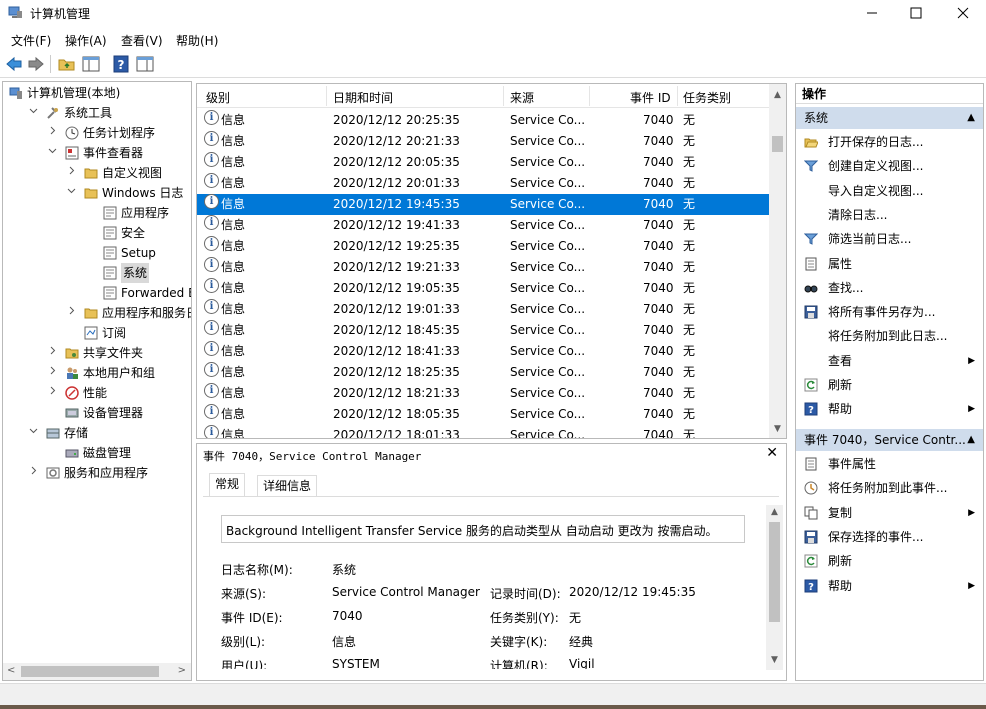 The height and width of the screenshot is (709, 986). I want to click on tree-item: 安全, so click(97, 233).